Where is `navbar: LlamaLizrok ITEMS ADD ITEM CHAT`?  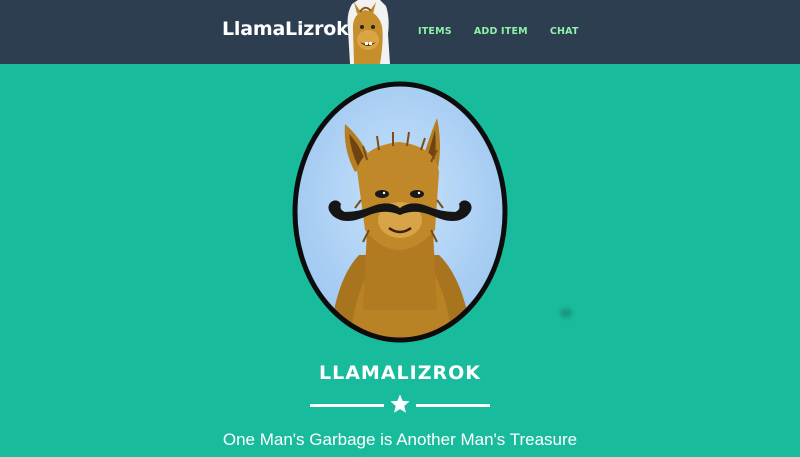
navbar: LlamaLizrok ITEMS ADD ITEM CHAT is located at coordinates (400, 32).